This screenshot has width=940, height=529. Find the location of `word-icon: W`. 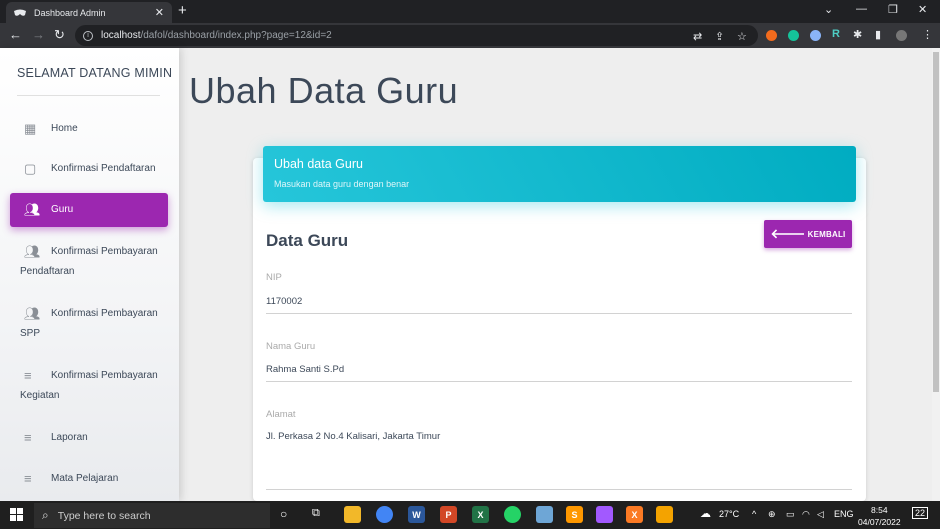

word-icon: W is located at coordinates (416, 514).